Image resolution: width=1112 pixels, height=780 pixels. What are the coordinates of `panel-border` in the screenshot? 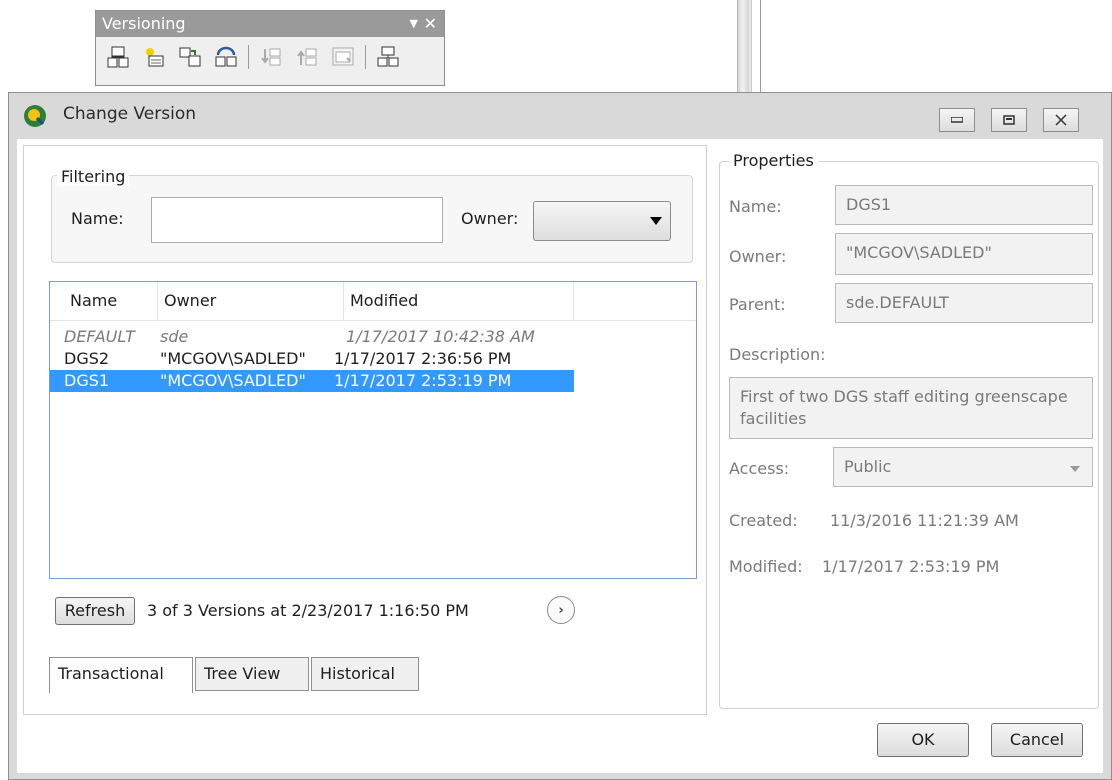 It's located at (760, 46).